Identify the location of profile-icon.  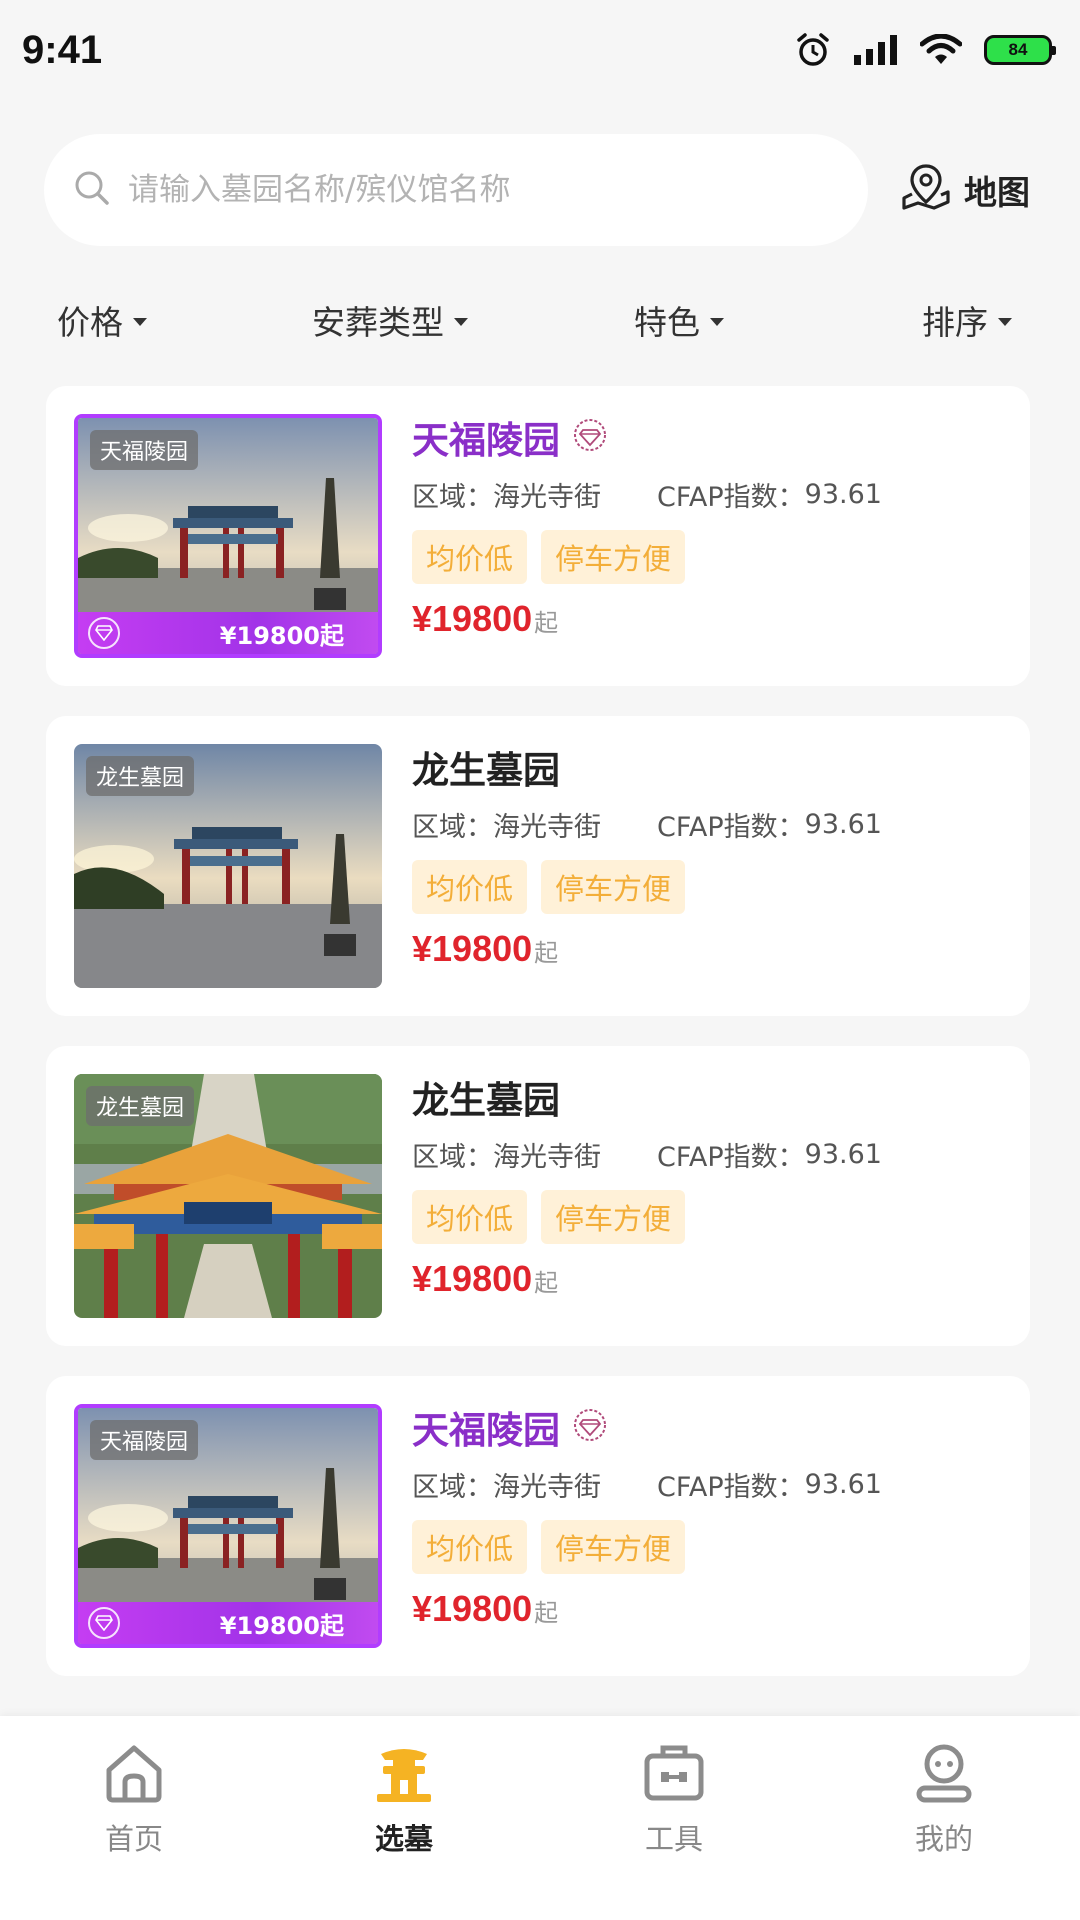
(944, 1775).